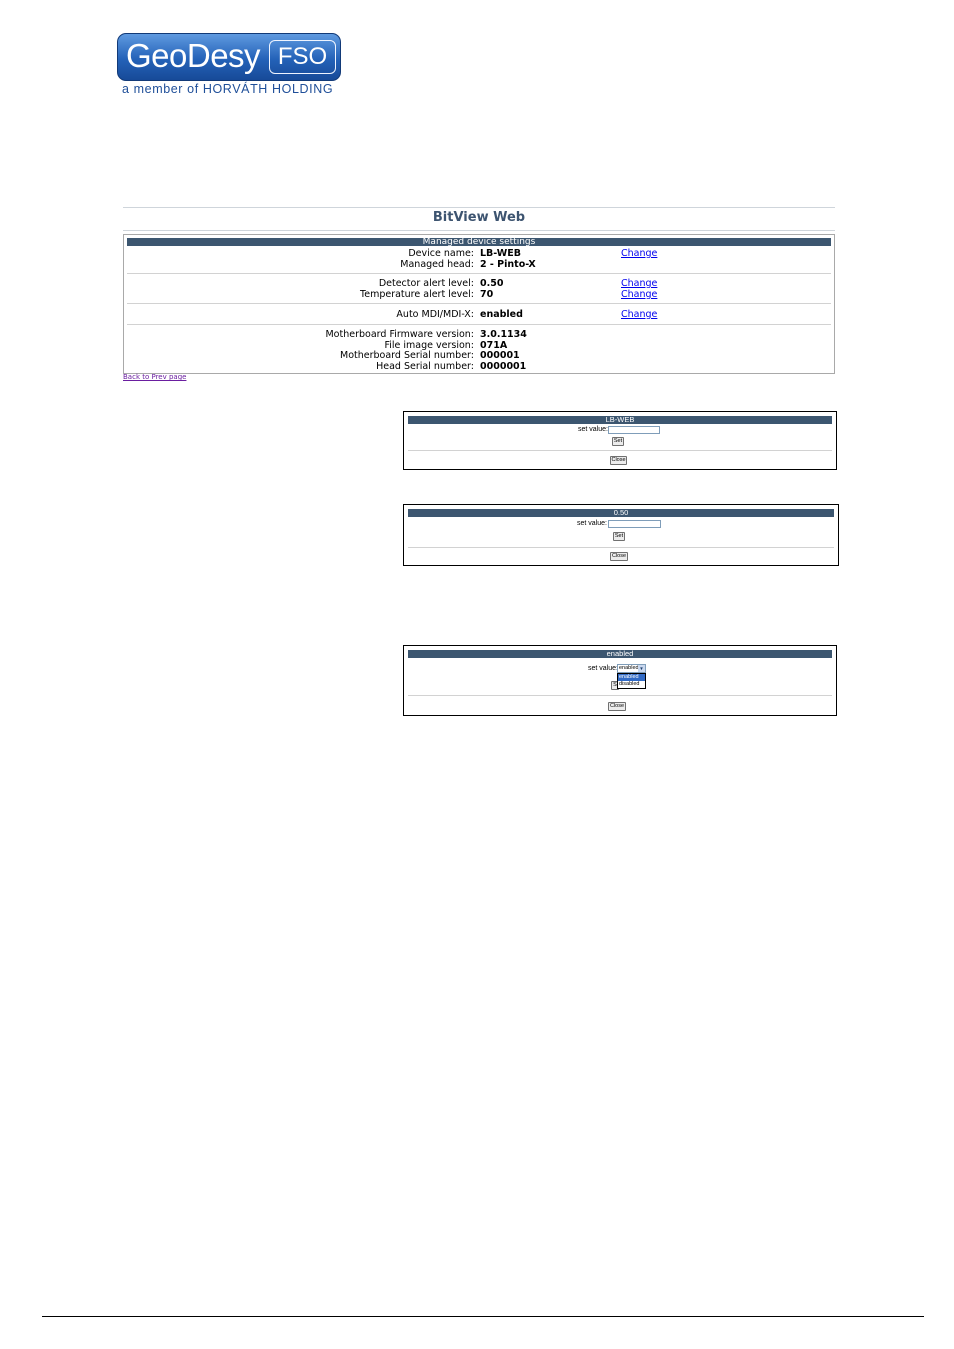  Describe the element at coordinates (477, 283) in the screenshot. I see `setting-row-detector-alert: Detector alert level: 0.50 Change` at that location.